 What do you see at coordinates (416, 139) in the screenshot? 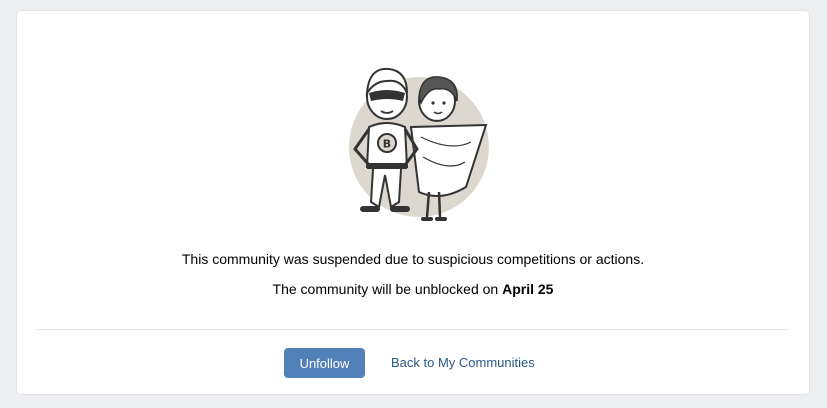
I see `superhero-couple-illustration: B` at bounding box center [416, 139].